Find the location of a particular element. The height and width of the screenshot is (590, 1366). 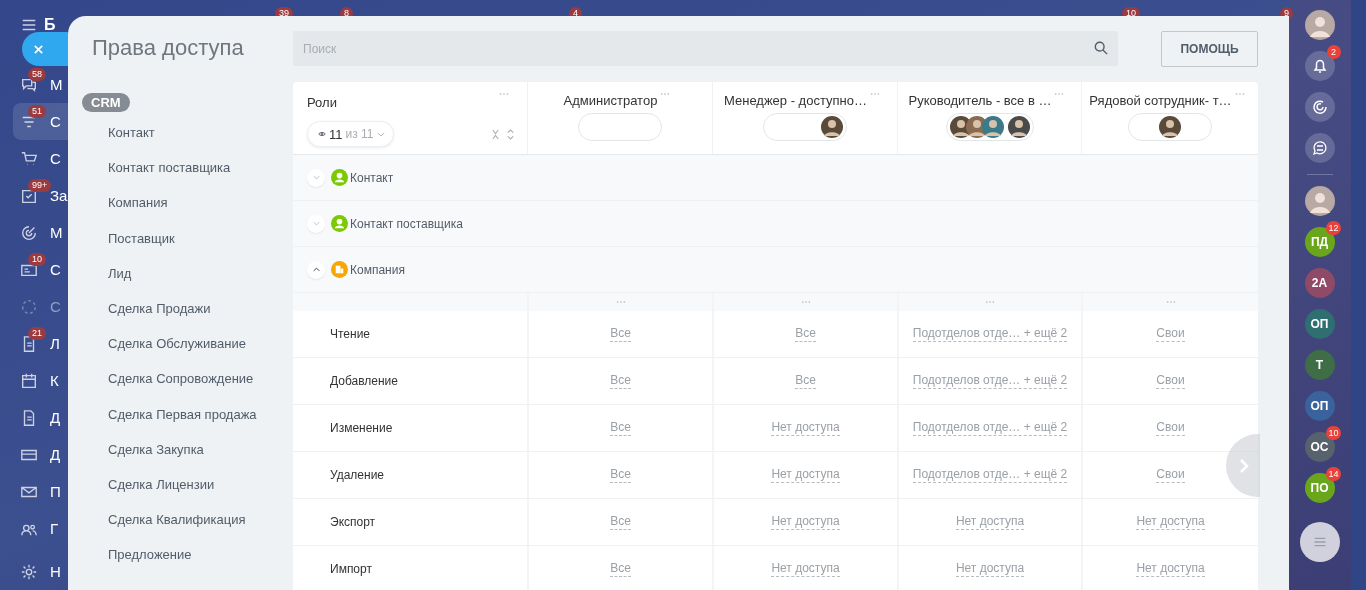

scroll-right-button is located at coordinates (1243, 465).